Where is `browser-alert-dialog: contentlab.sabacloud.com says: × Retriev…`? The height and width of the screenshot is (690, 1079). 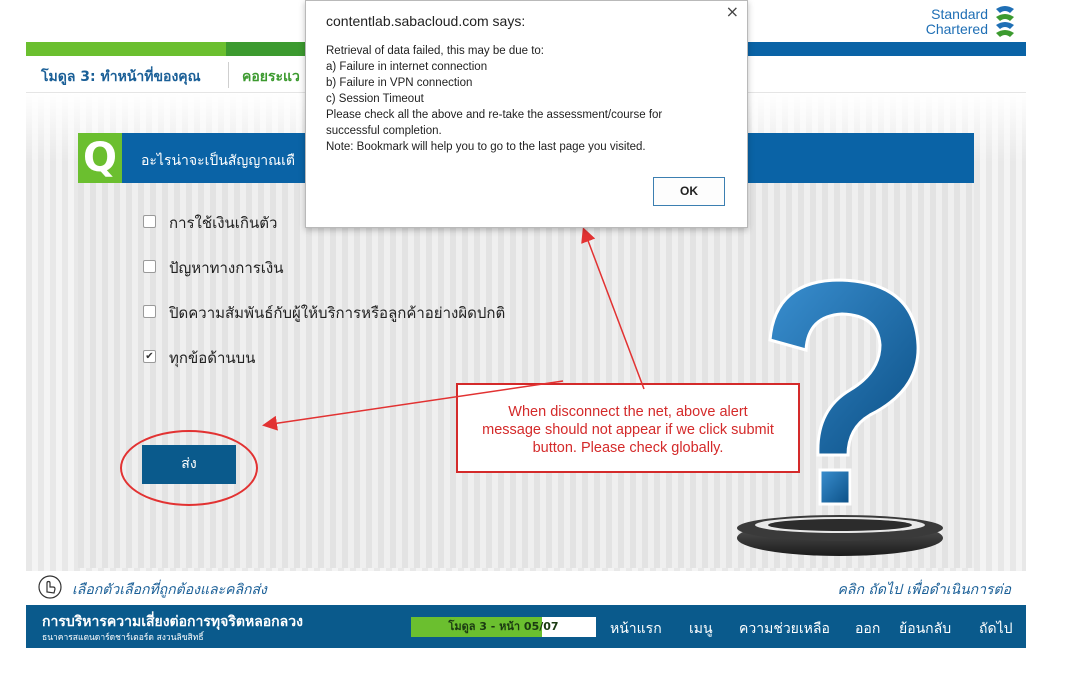
browser-alert-dialog: contentlab.sabacloud.com says: × Retriev… is located at coordinates (526, 114).